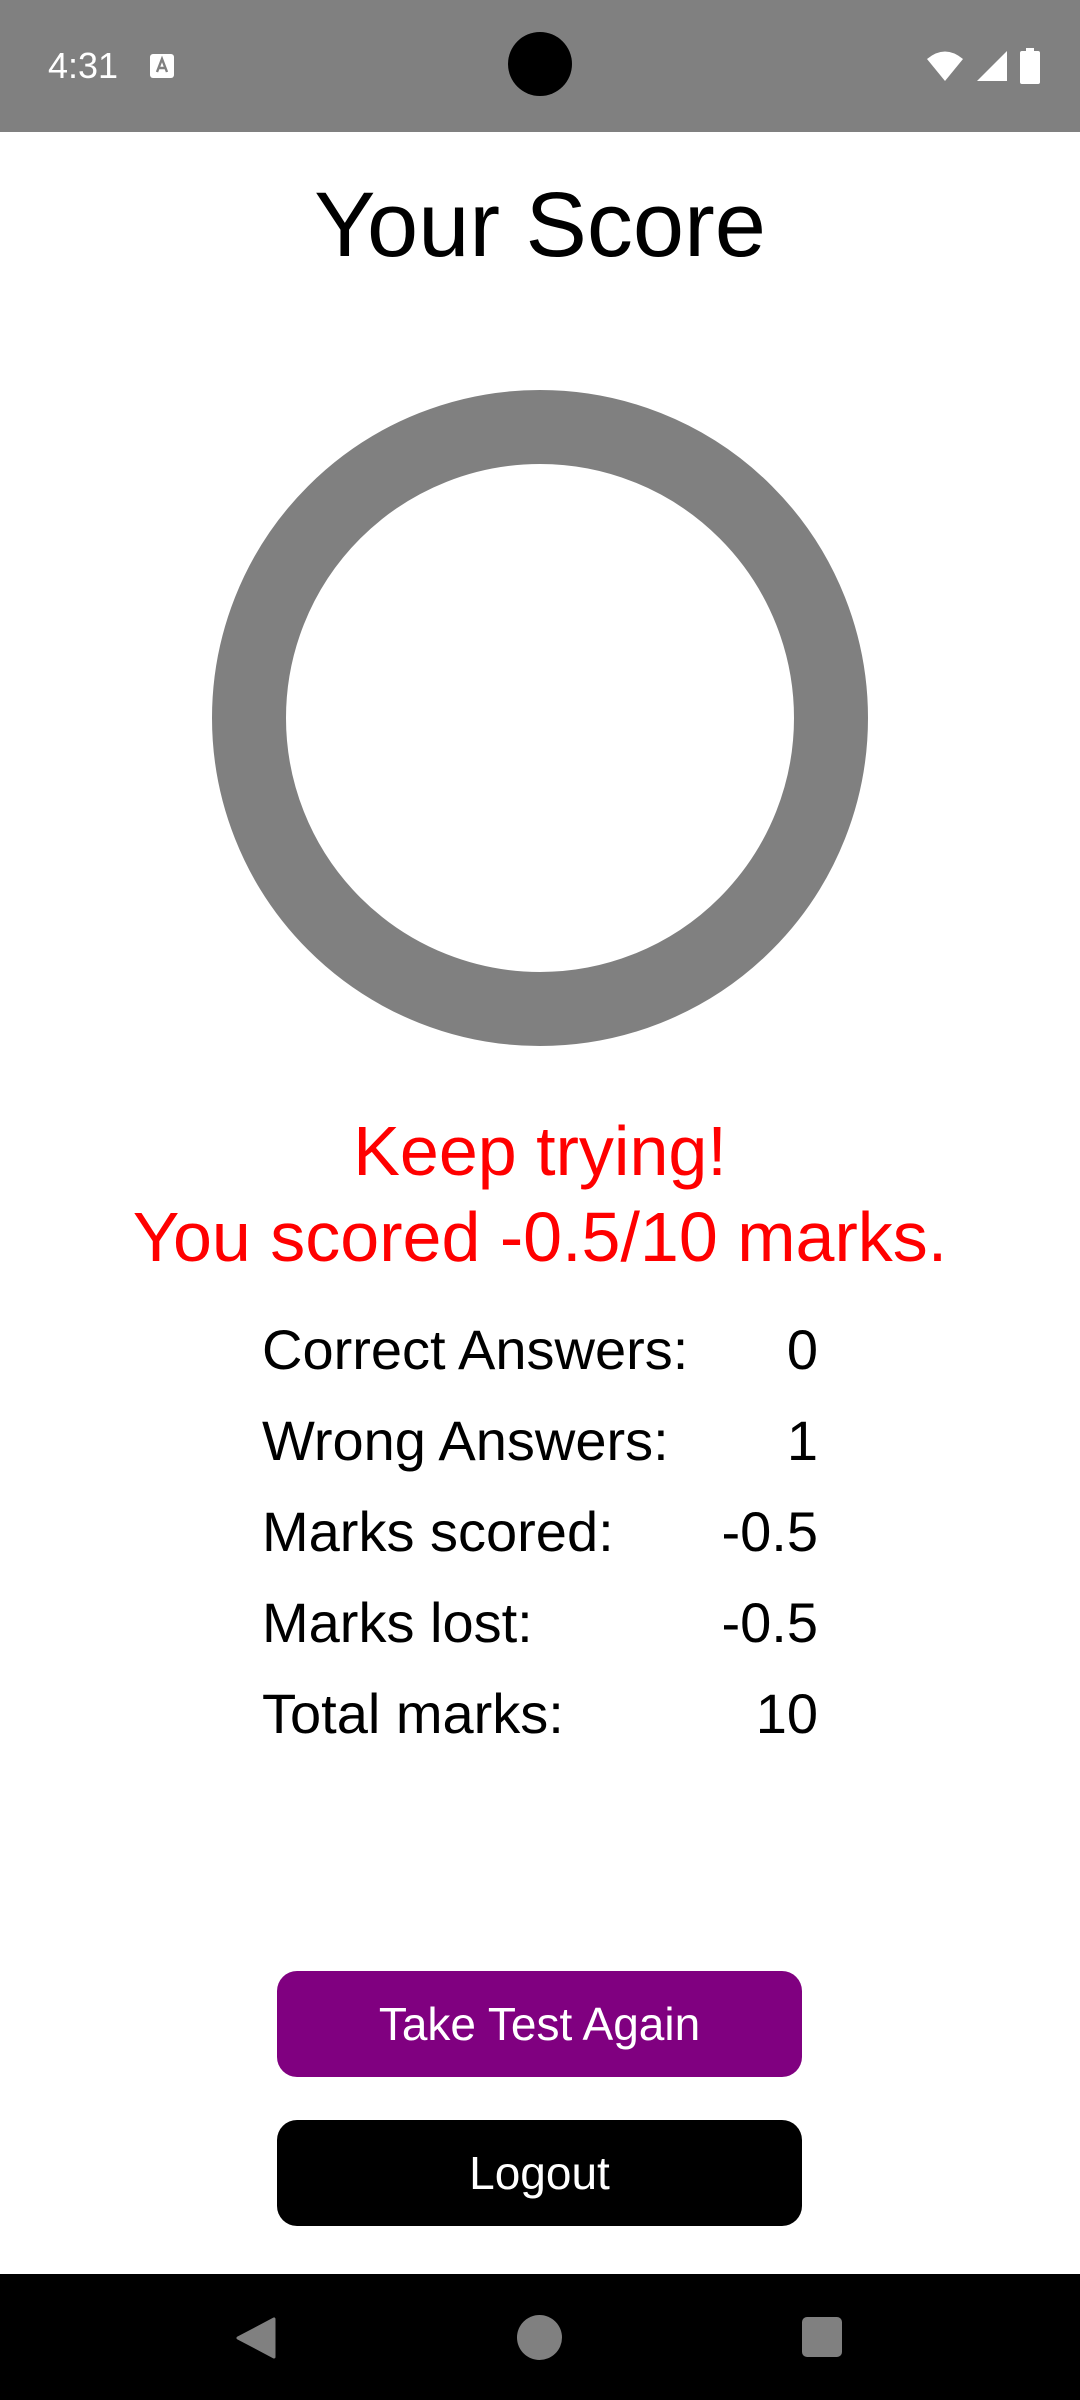  I want to click on status-time: 4:31, so click(83, 65).